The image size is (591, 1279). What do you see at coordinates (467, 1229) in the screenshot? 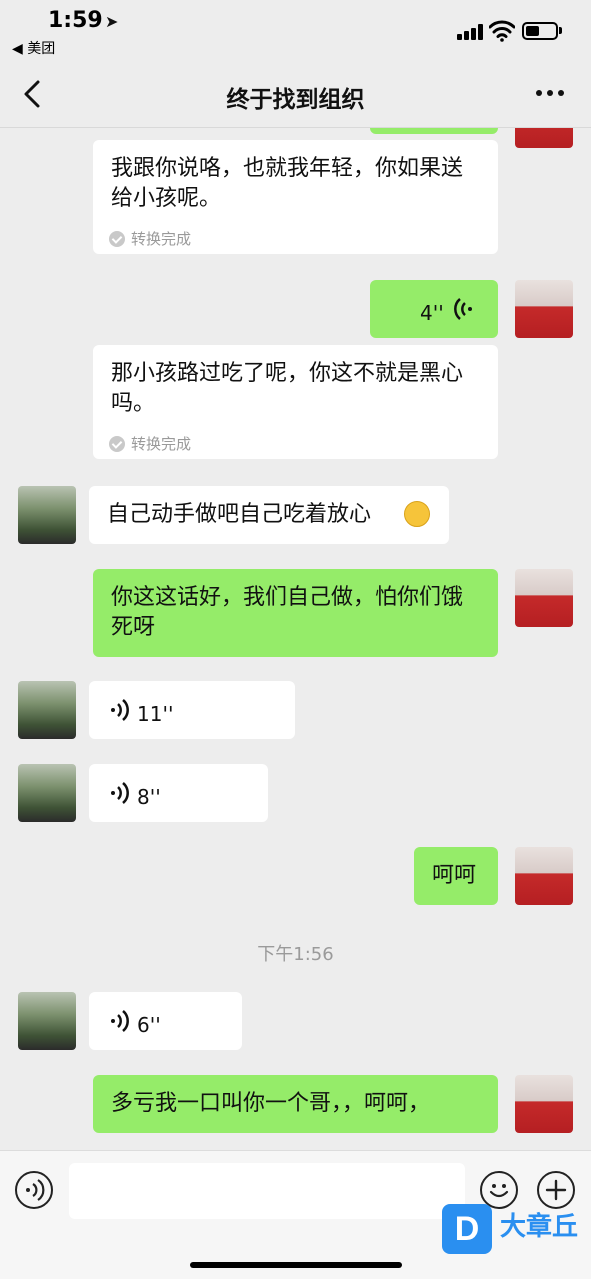
I see `watermark-logo-icon: D` at bounding box center [467, 1229].